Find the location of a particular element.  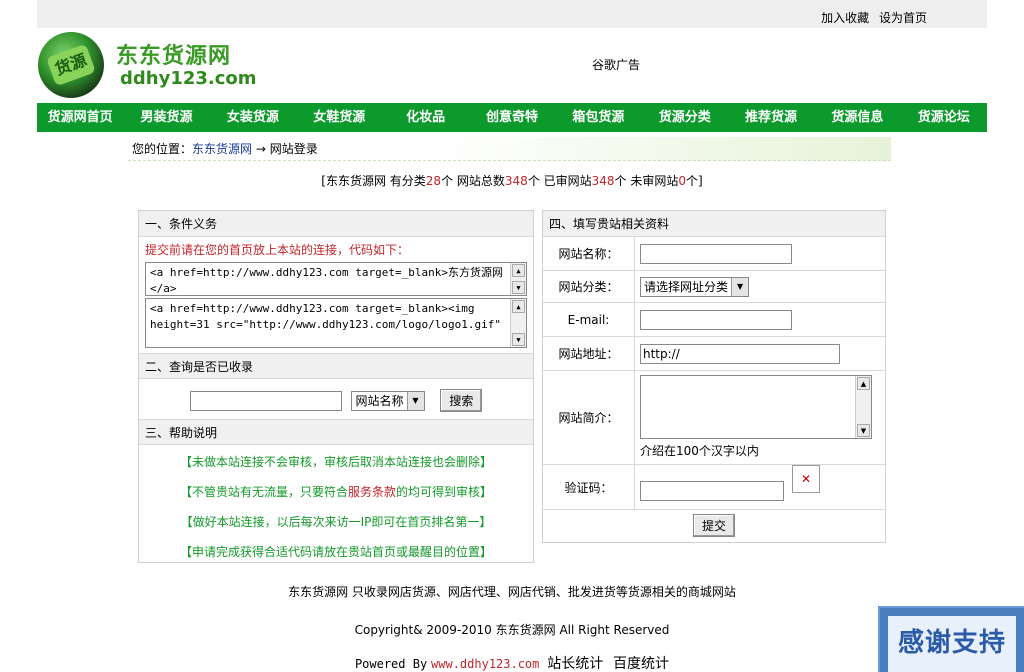

baidu-stats-link: 百度统计 is located at coordinates (641, 664).